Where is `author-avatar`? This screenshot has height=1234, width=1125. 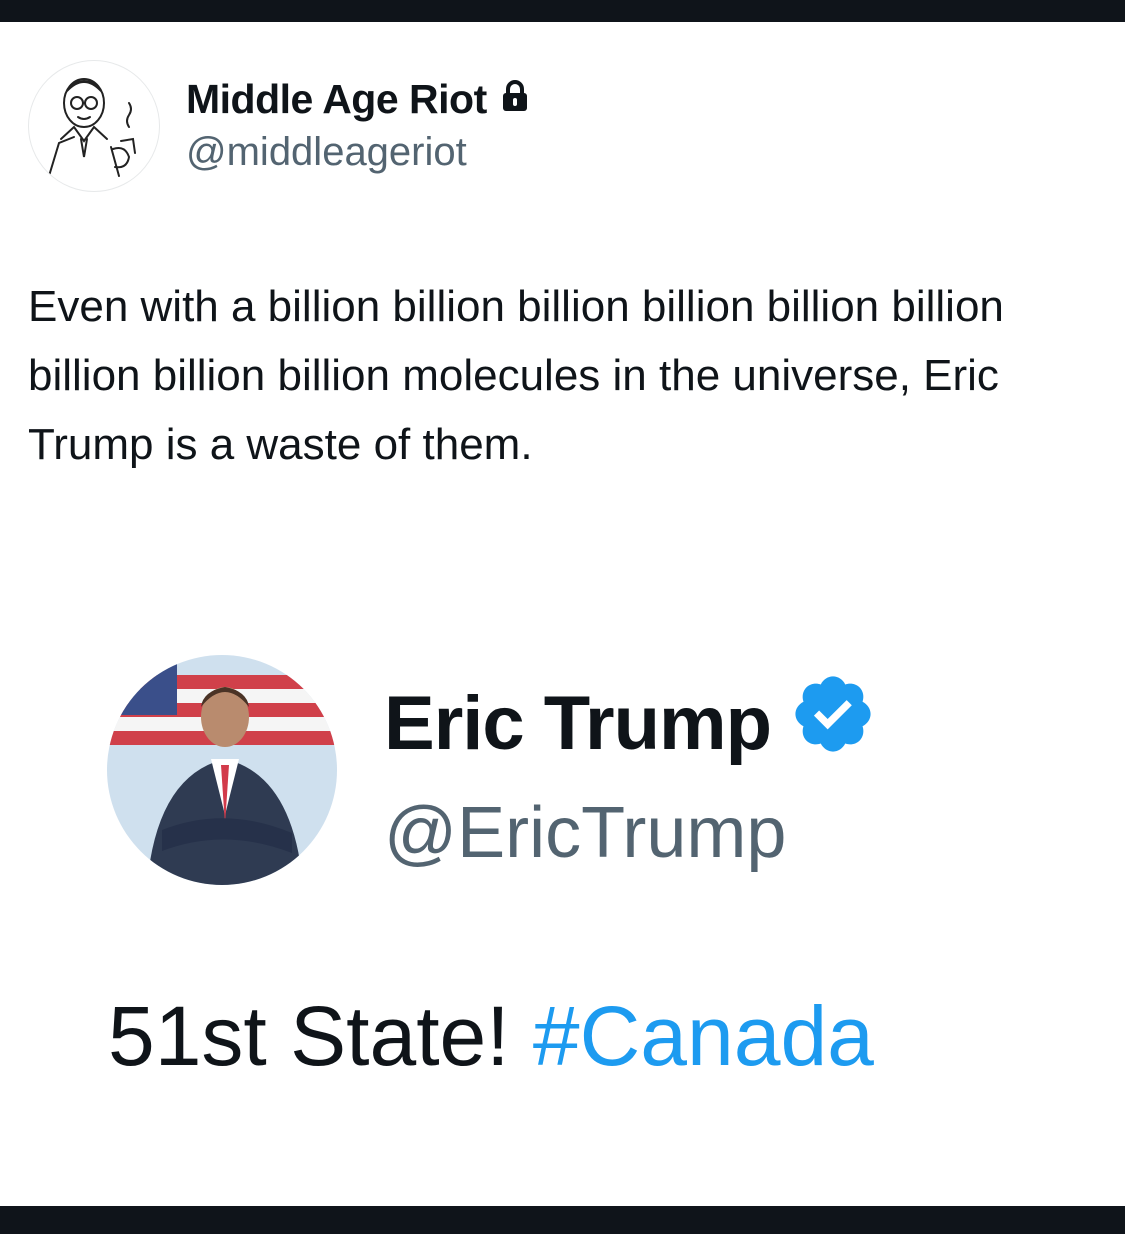
author-avatar is located at coordinates (94, 126).